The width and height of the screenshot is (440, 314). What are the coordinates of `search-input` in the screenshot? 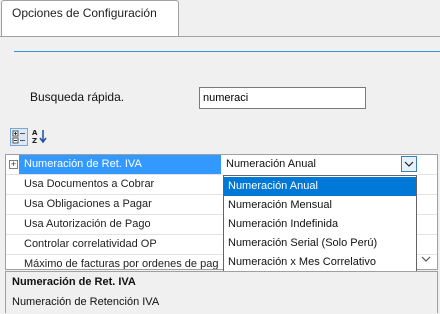 It's located at (282, 98).